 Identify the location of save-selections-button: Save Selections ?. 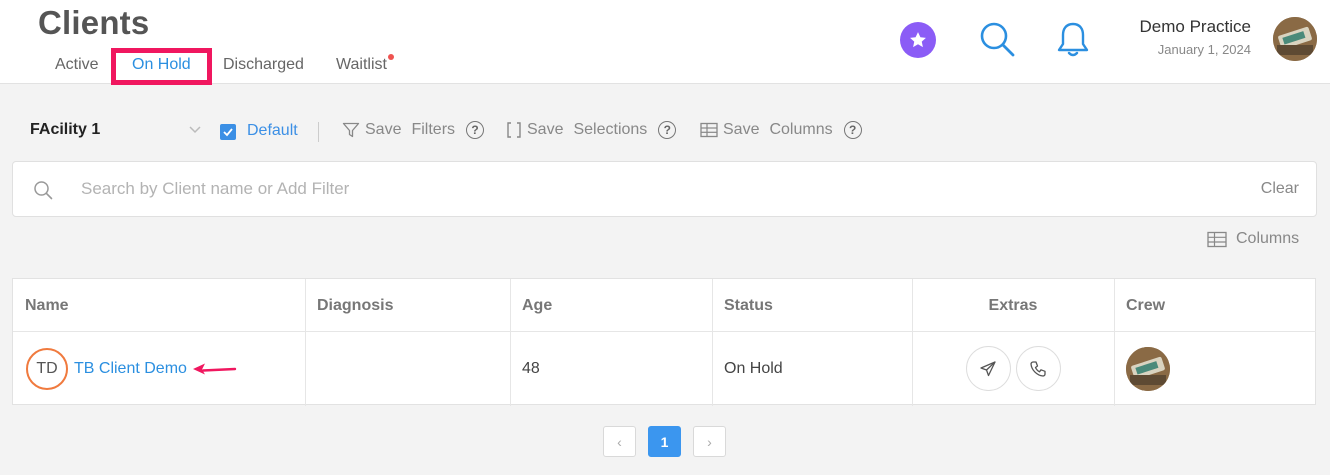
(591, 130).